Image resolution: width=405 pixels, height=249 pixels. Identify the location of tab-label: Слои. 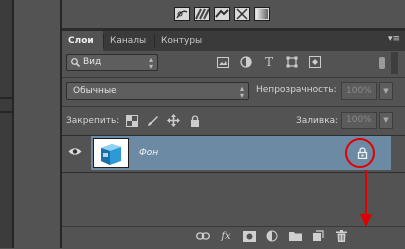
(81, 41).